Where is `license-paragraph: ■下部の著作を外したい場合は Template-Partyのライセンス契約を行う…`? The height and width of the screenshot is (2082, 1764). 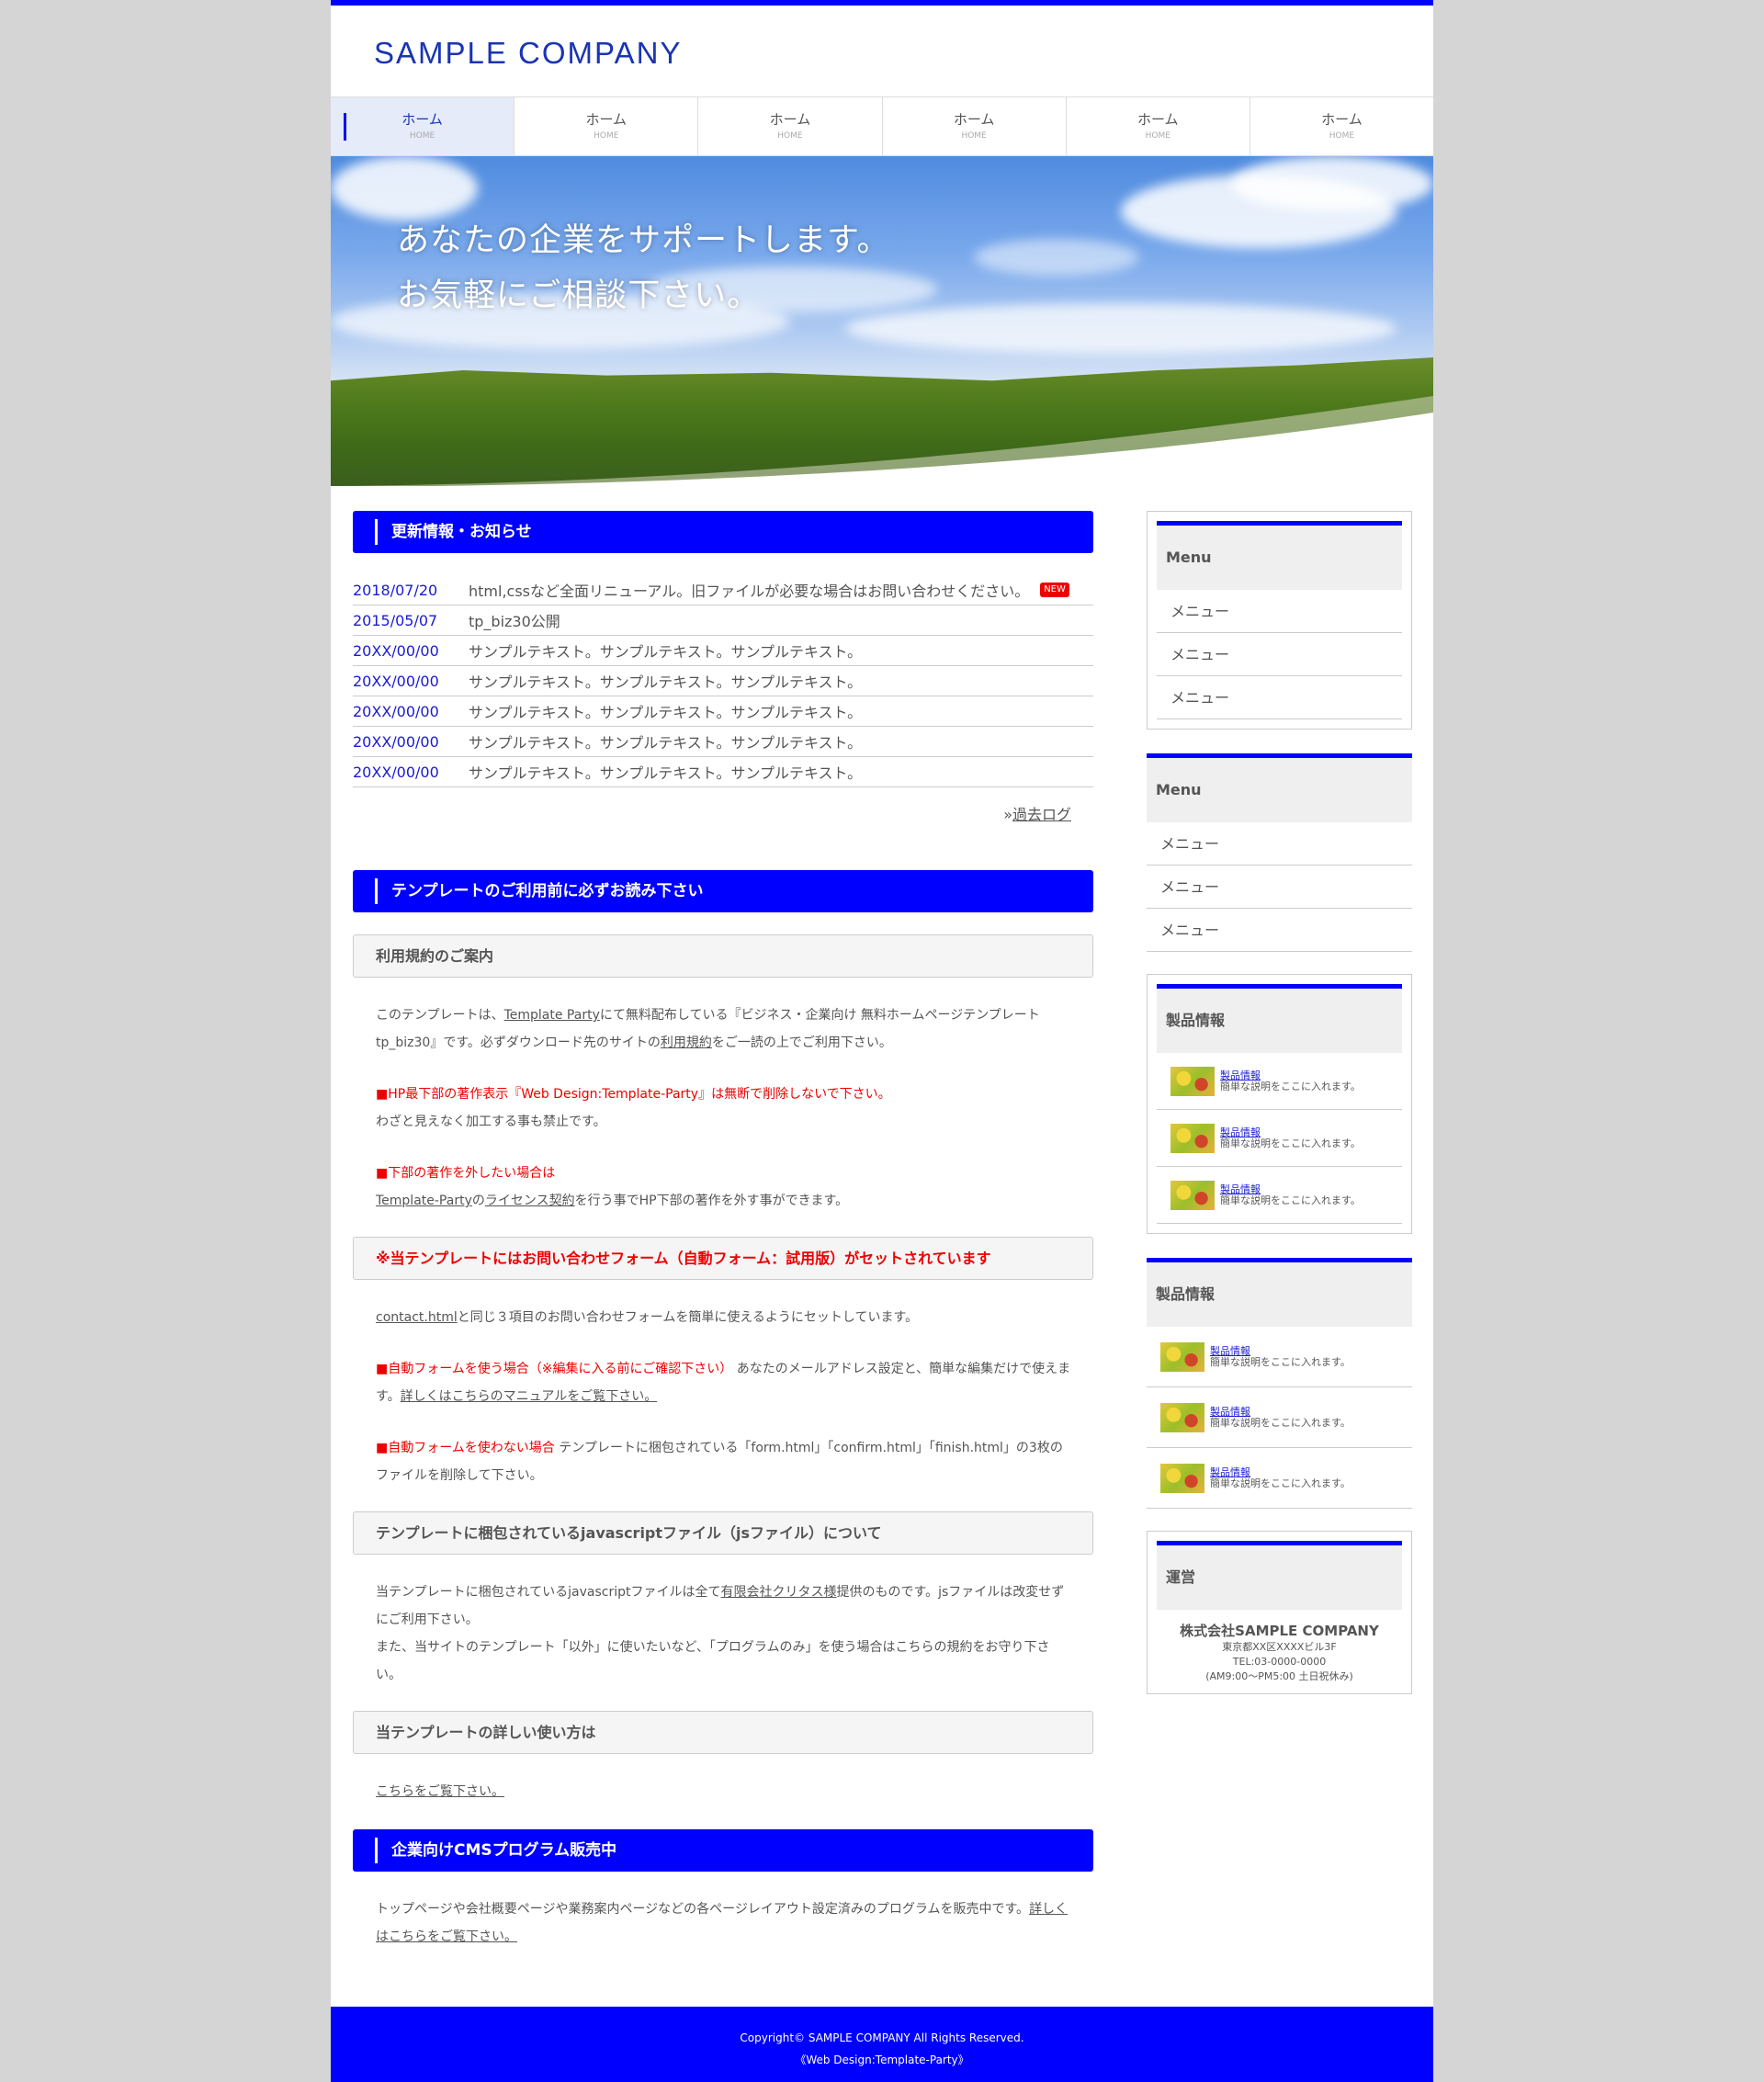 license-paragraph: ■下部の著作を外したい場合は Template-Partyのライセンス契約を行う… is located at coordinates (723, 1187).